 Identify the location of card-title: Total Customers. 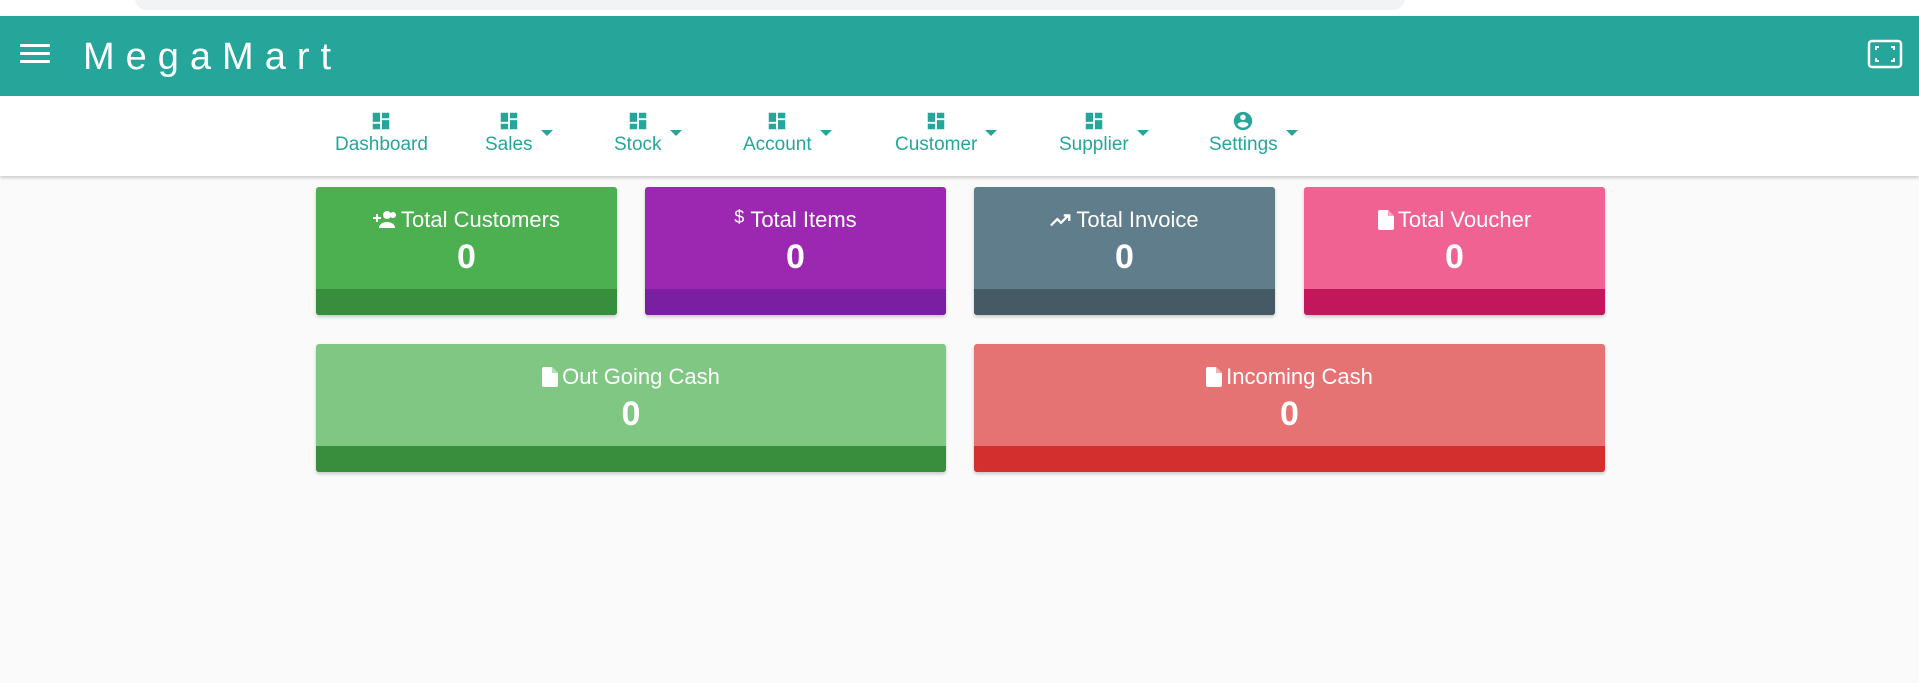
(480, 219).